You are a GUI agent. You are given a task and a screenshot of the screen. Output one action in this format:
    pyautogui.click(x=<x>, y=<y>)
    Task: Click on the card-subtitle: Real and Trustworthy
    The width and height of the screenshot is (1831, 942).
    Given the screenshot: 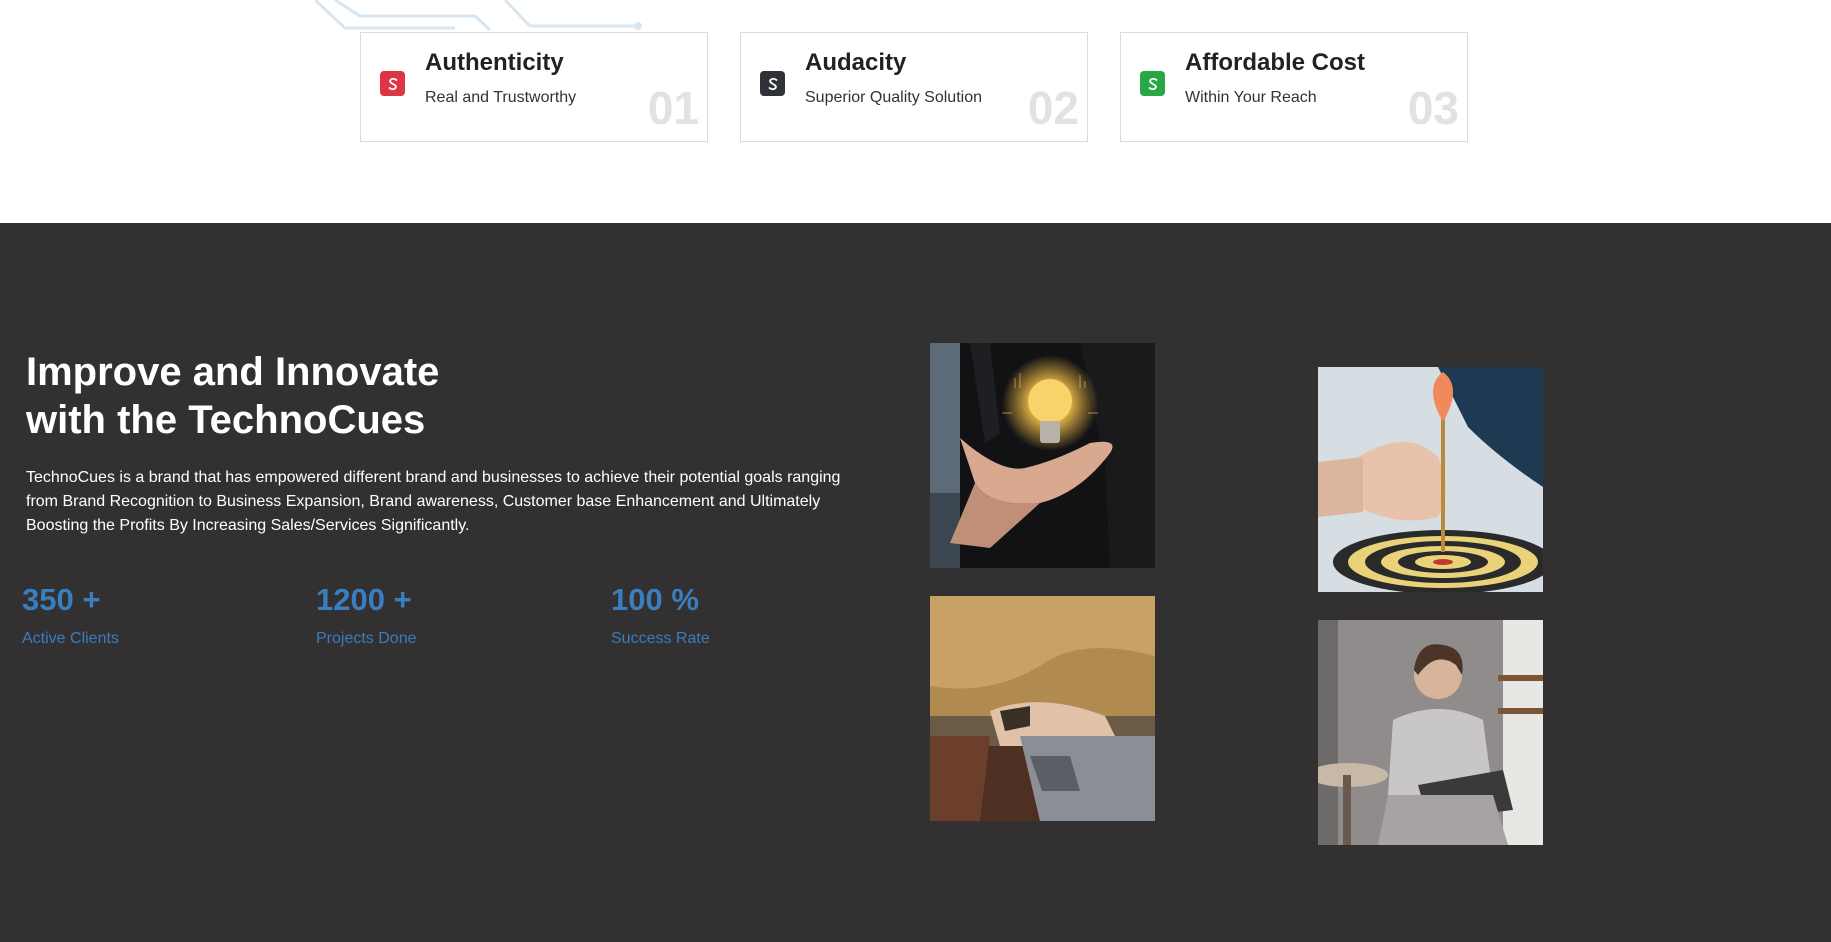 What is the action you would take?
    pyautogui.click(x=501, y=97)
    